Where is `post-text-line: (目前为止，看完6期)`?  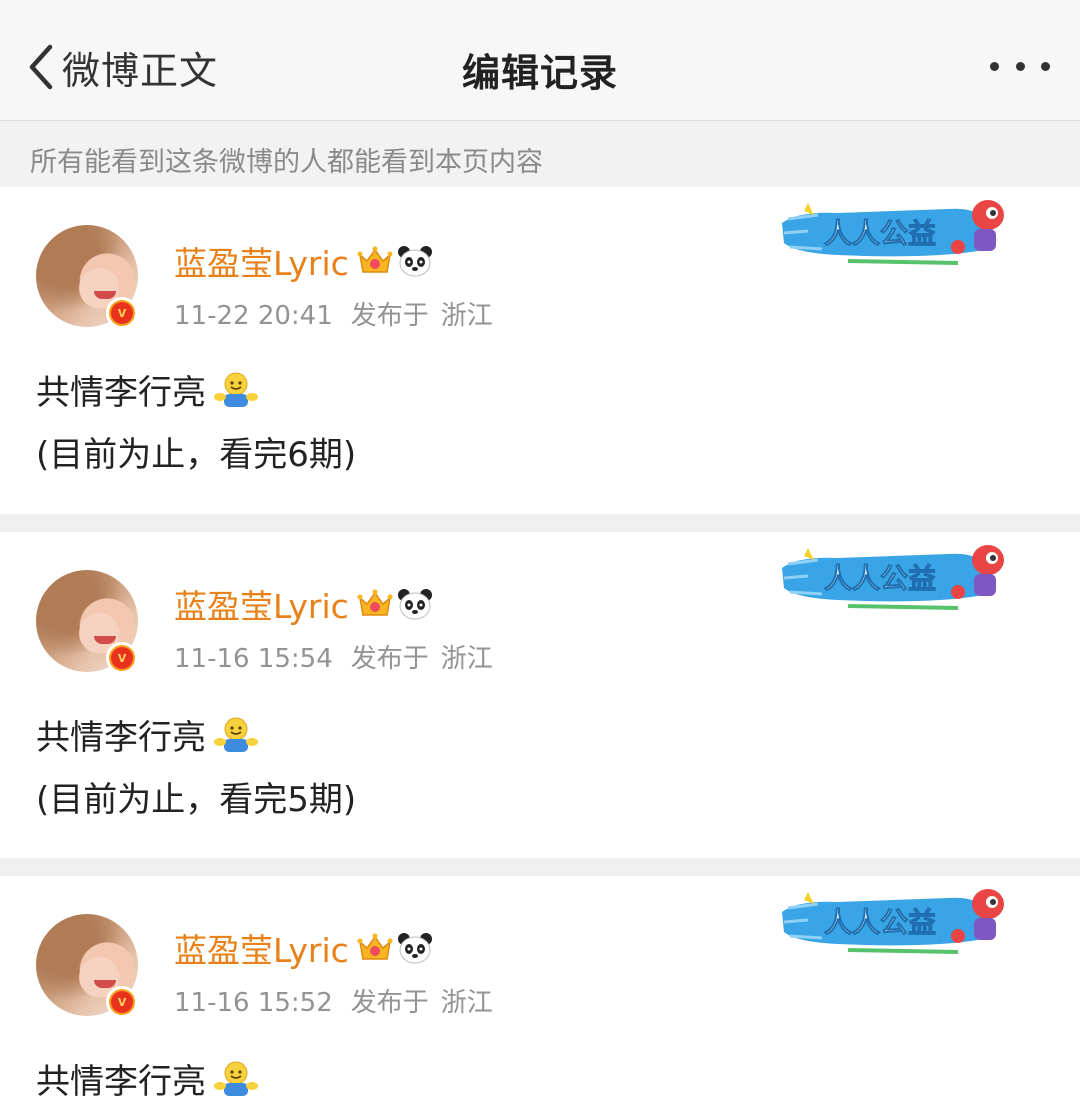 post-text-line: (目前为止，看完6期) is located at coordinates (196, 455).